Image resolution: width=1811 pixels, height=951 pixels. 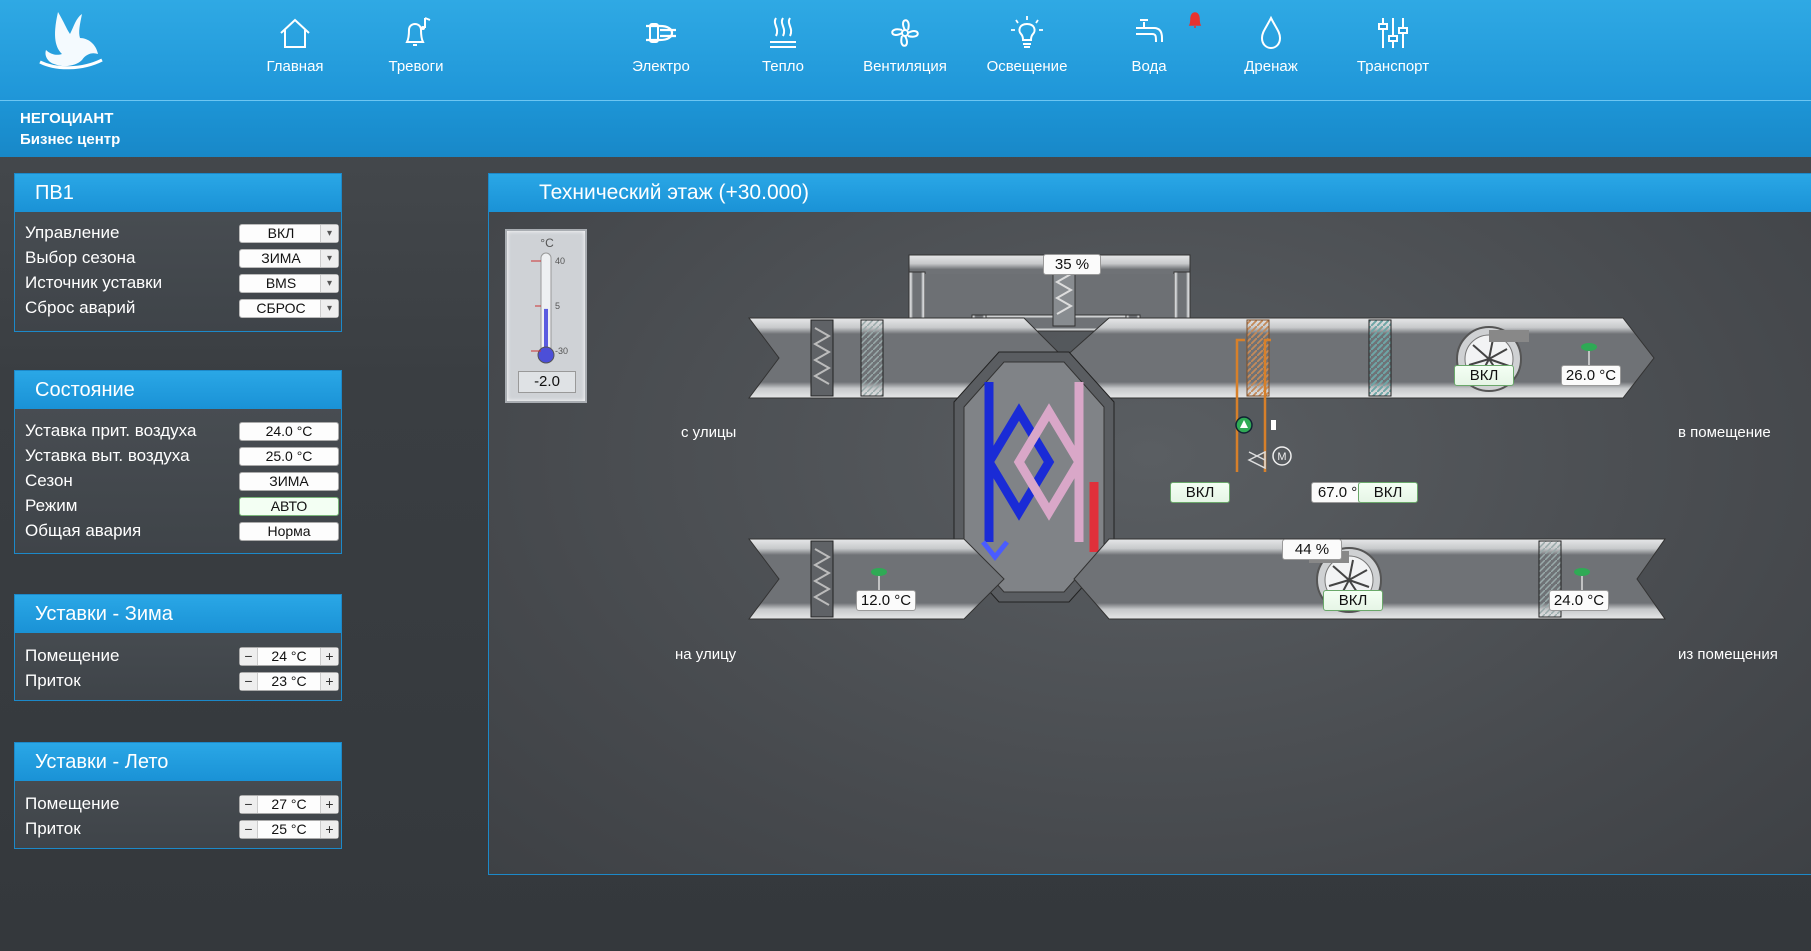 I want to click on supply-cooler, so click(x=1380, y=358).